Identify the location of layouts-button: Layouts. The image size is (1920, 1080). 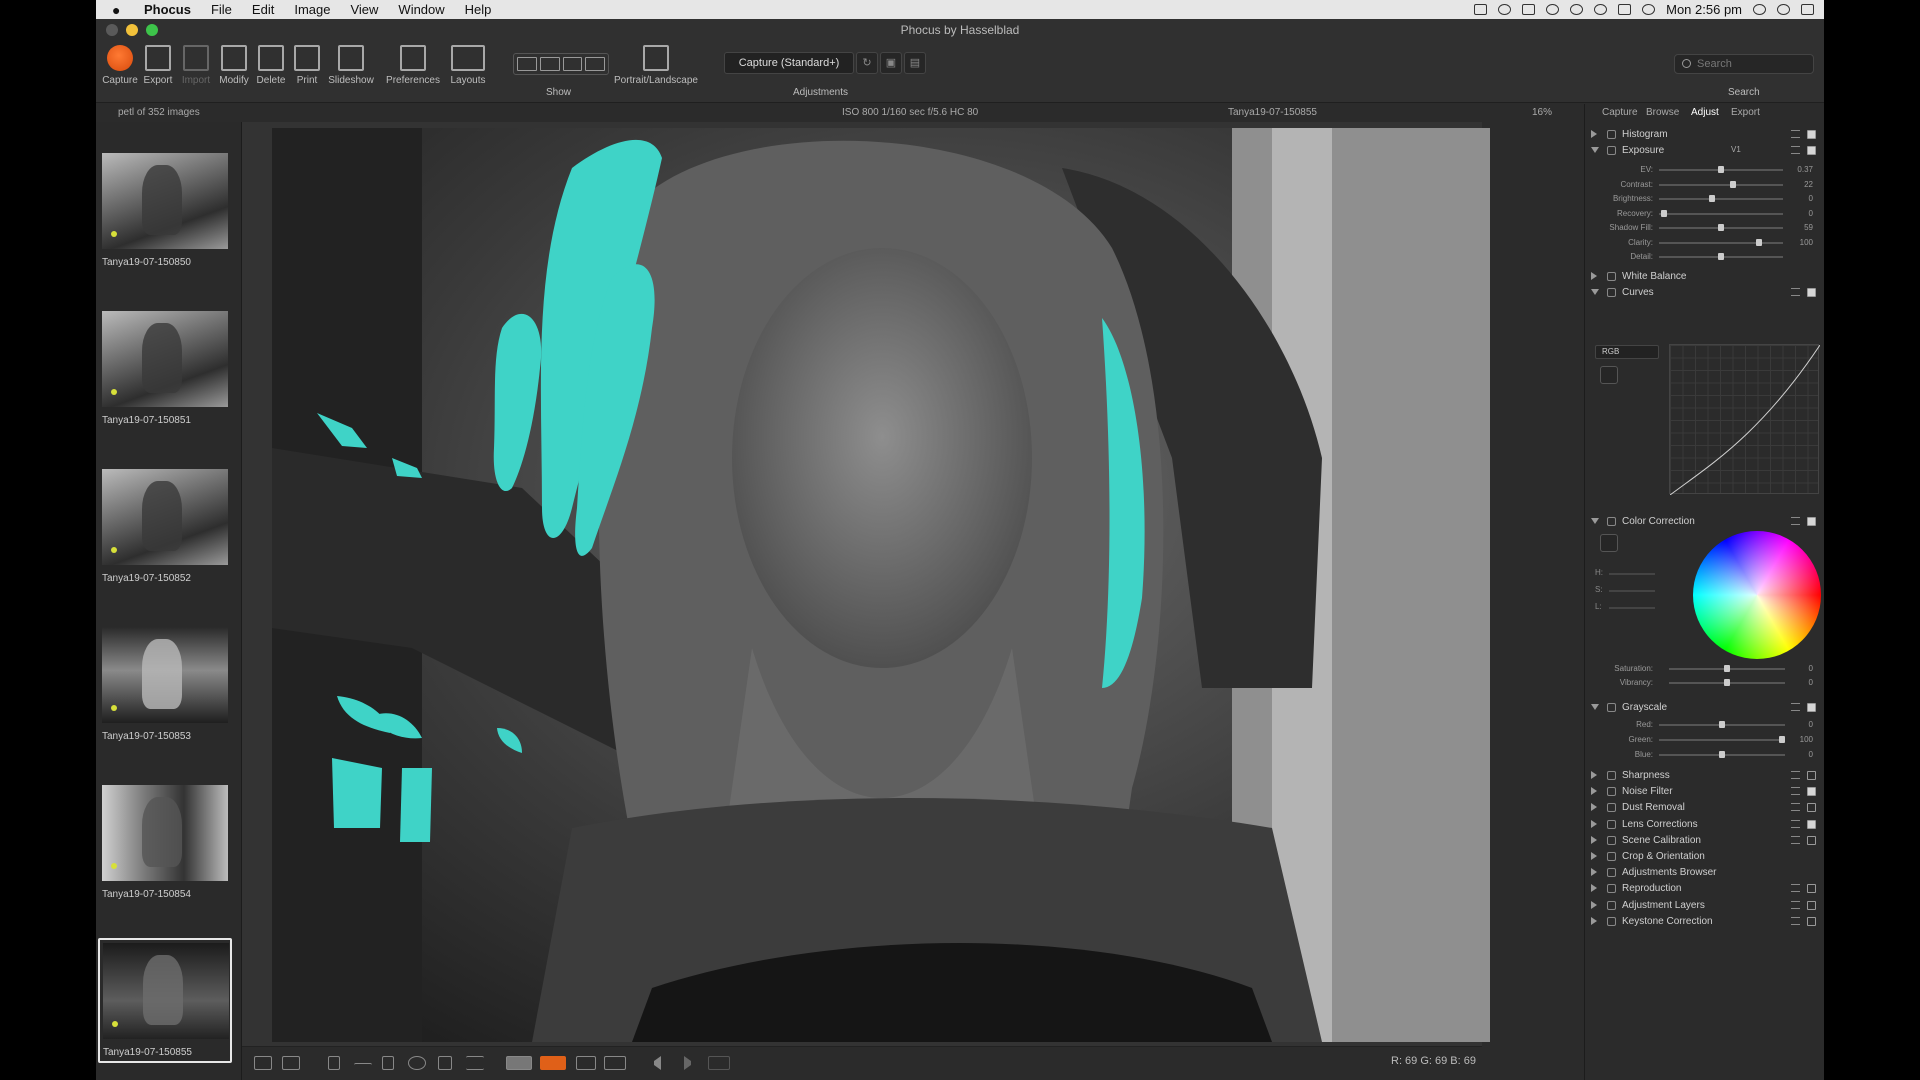
(468, 65).